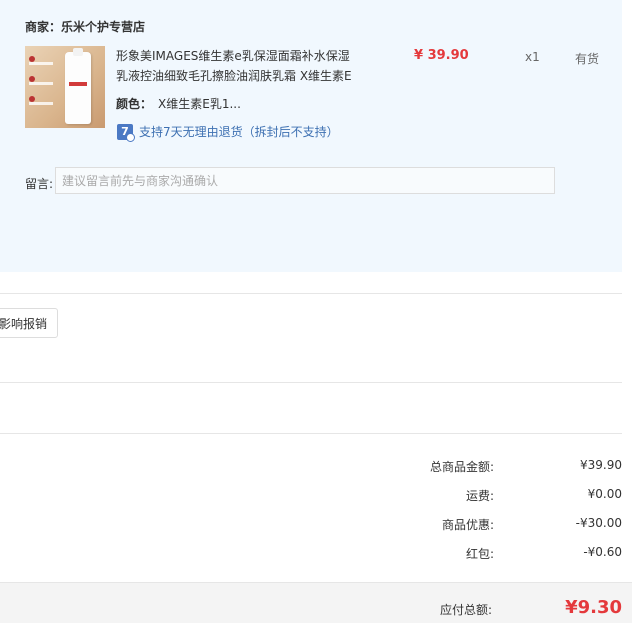  What do you see at coordinates (601, 465) in the screenshot?
I see `summary-value: ¥39.90` at bounding box center [601, 465].